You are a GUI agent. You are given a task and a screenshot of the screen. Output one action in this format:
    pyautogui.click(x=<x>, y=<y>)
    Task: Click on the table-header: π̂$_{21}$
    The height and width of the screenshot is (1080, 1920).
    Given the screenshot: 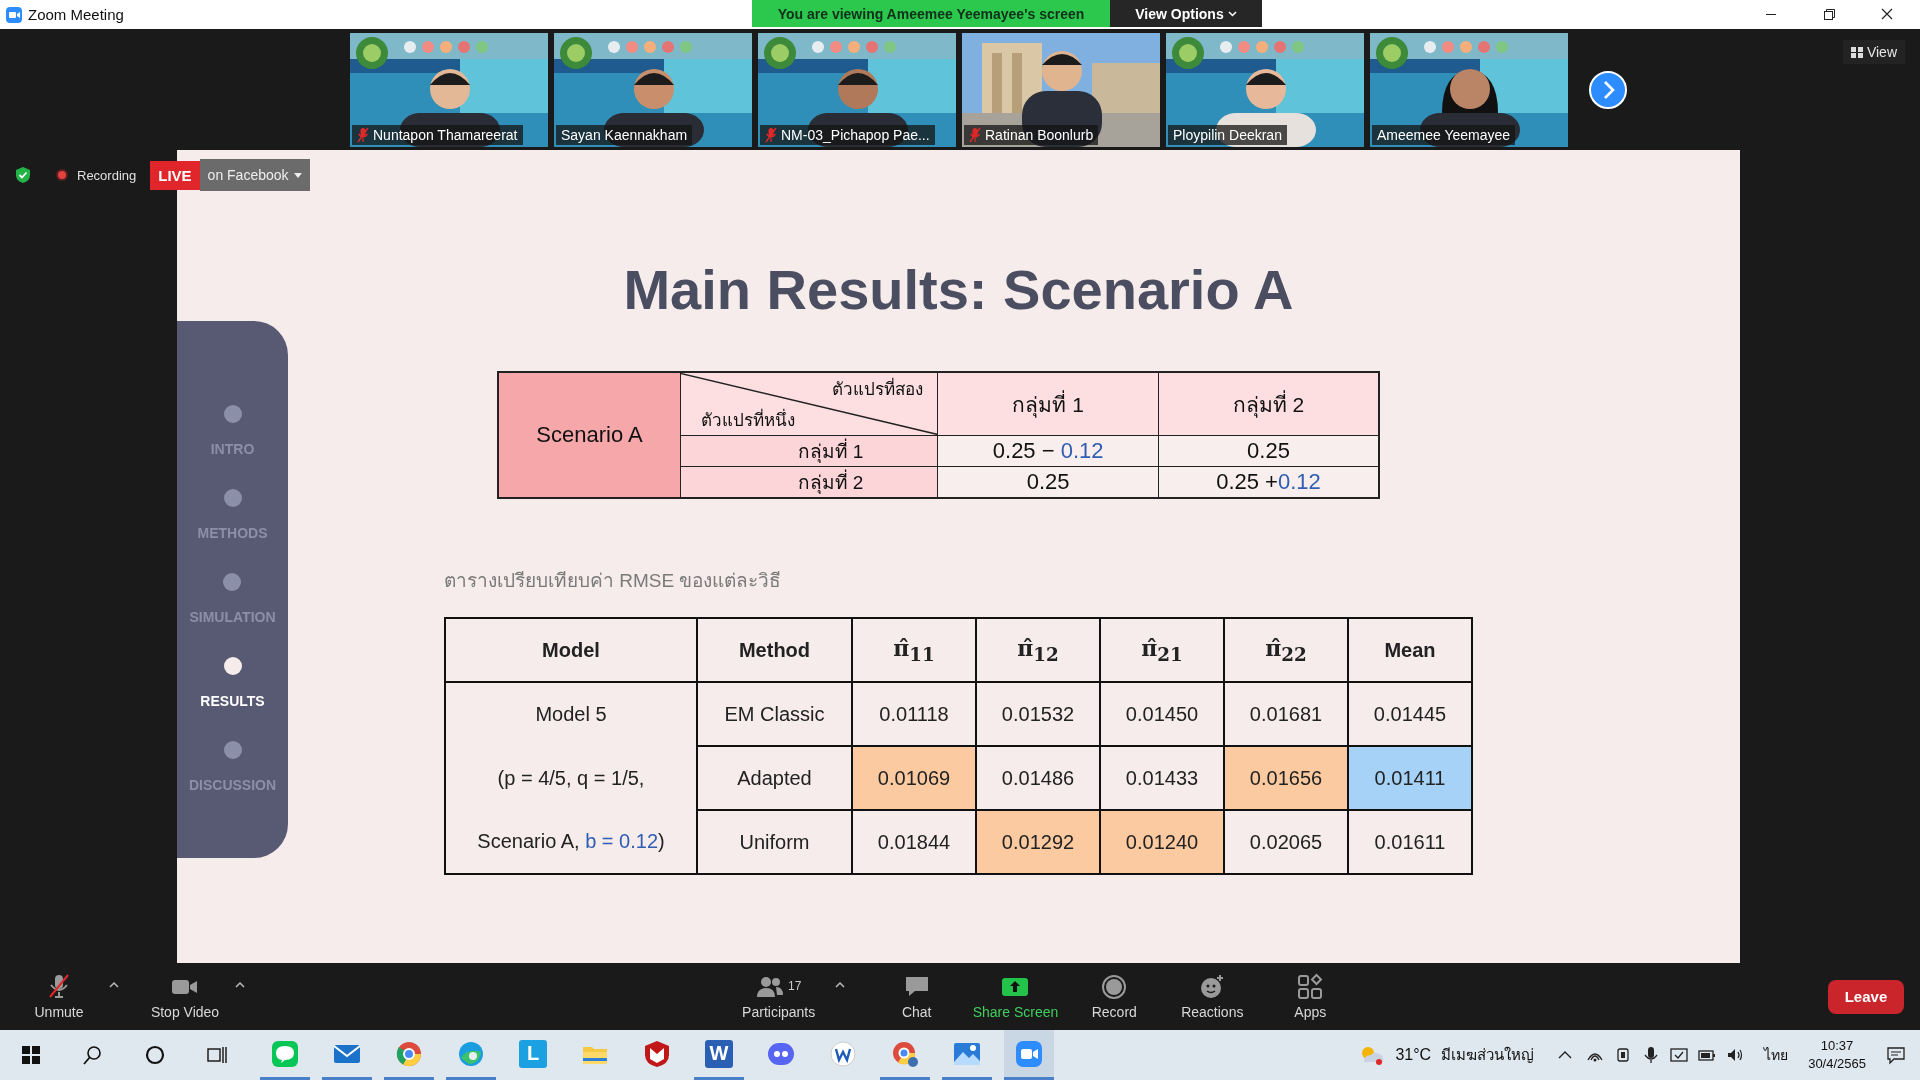 What is the action you would take?
    pyautogui.click(x=1162, y=650)
    